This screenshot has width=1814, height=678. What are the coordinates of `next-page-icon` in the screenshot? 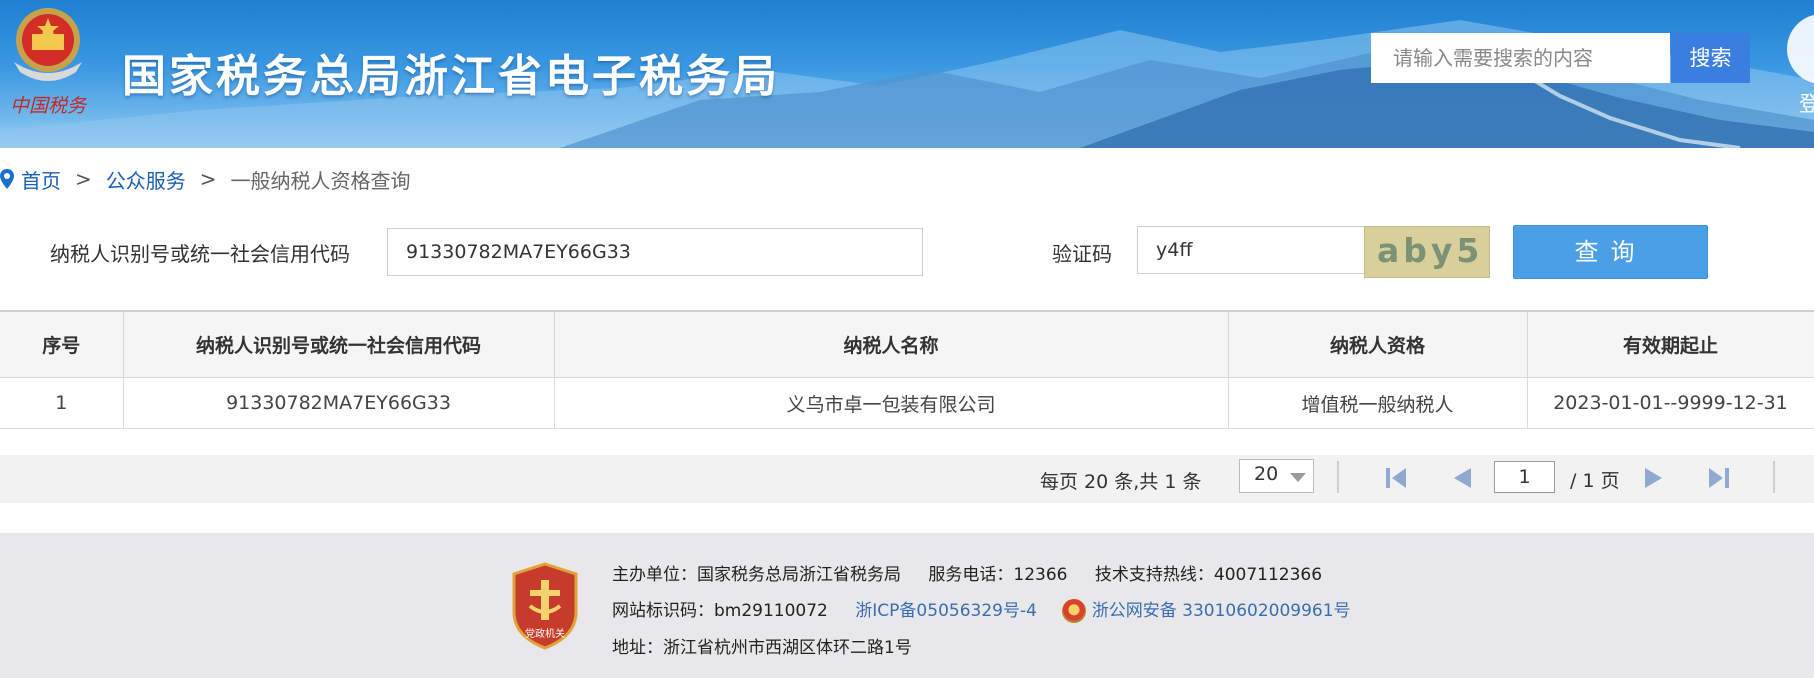 It's located at (1654, 478).